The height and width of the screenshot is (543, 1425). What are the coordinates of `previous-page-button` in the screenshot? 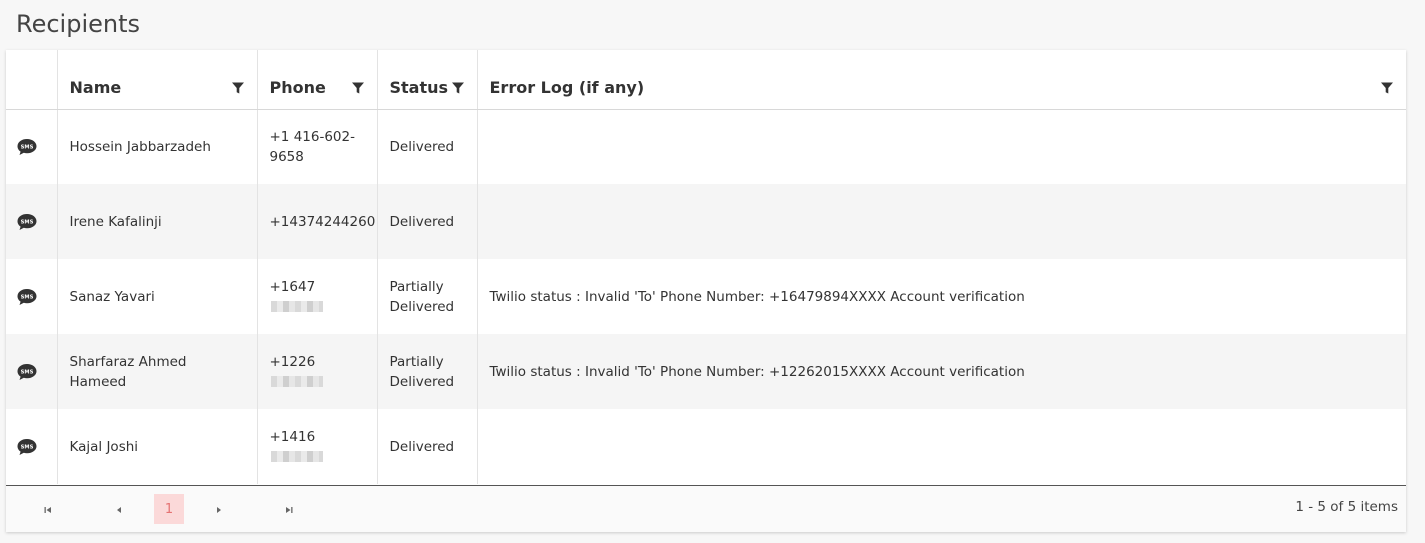 It's located at (119, 510).